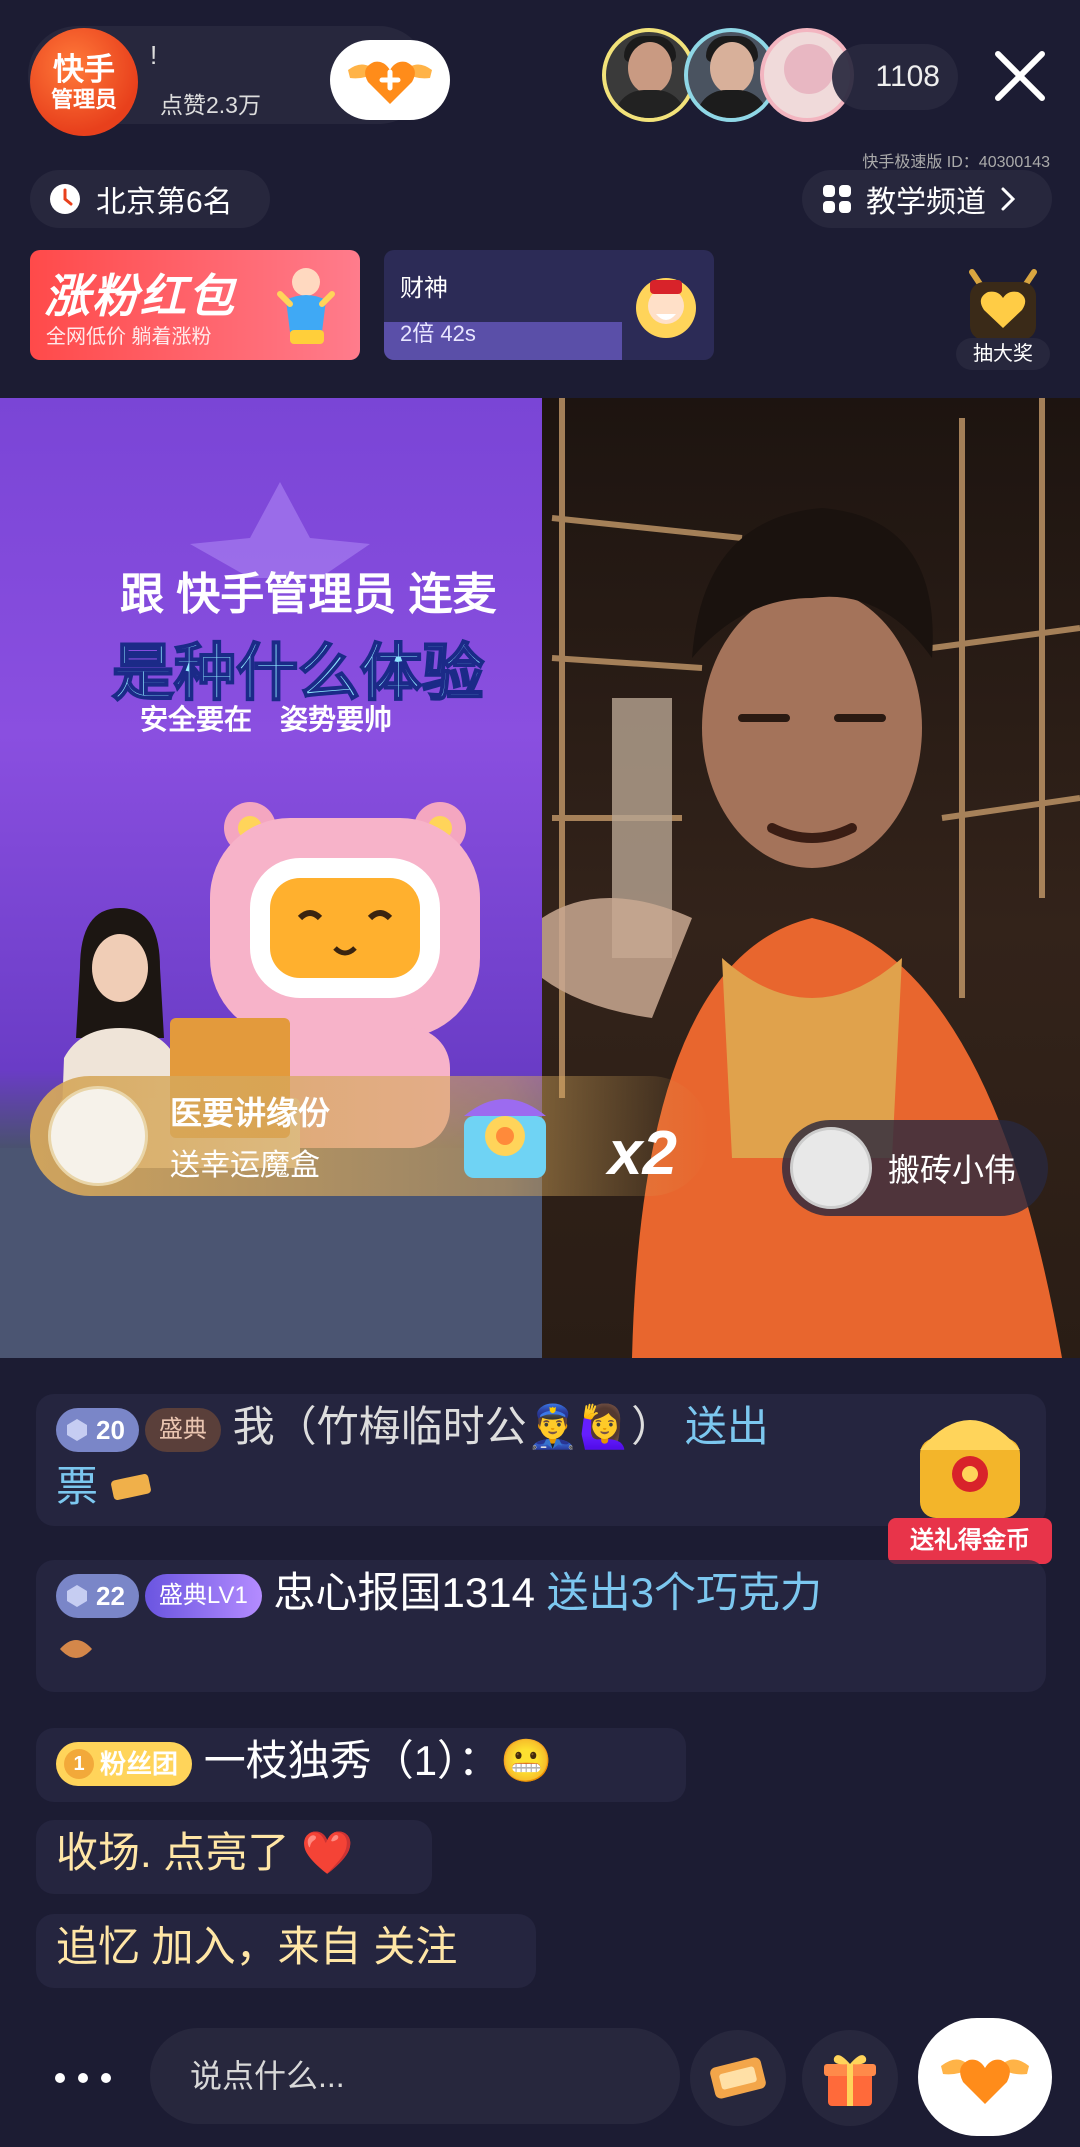 The height and width of the screenshot is (2147, 1080). What do you see at coordinates (308, 594) in the screenshot?
I see `promo-title-line1: 跟 快手管理员 连麦` at bounding box center [308, 594].